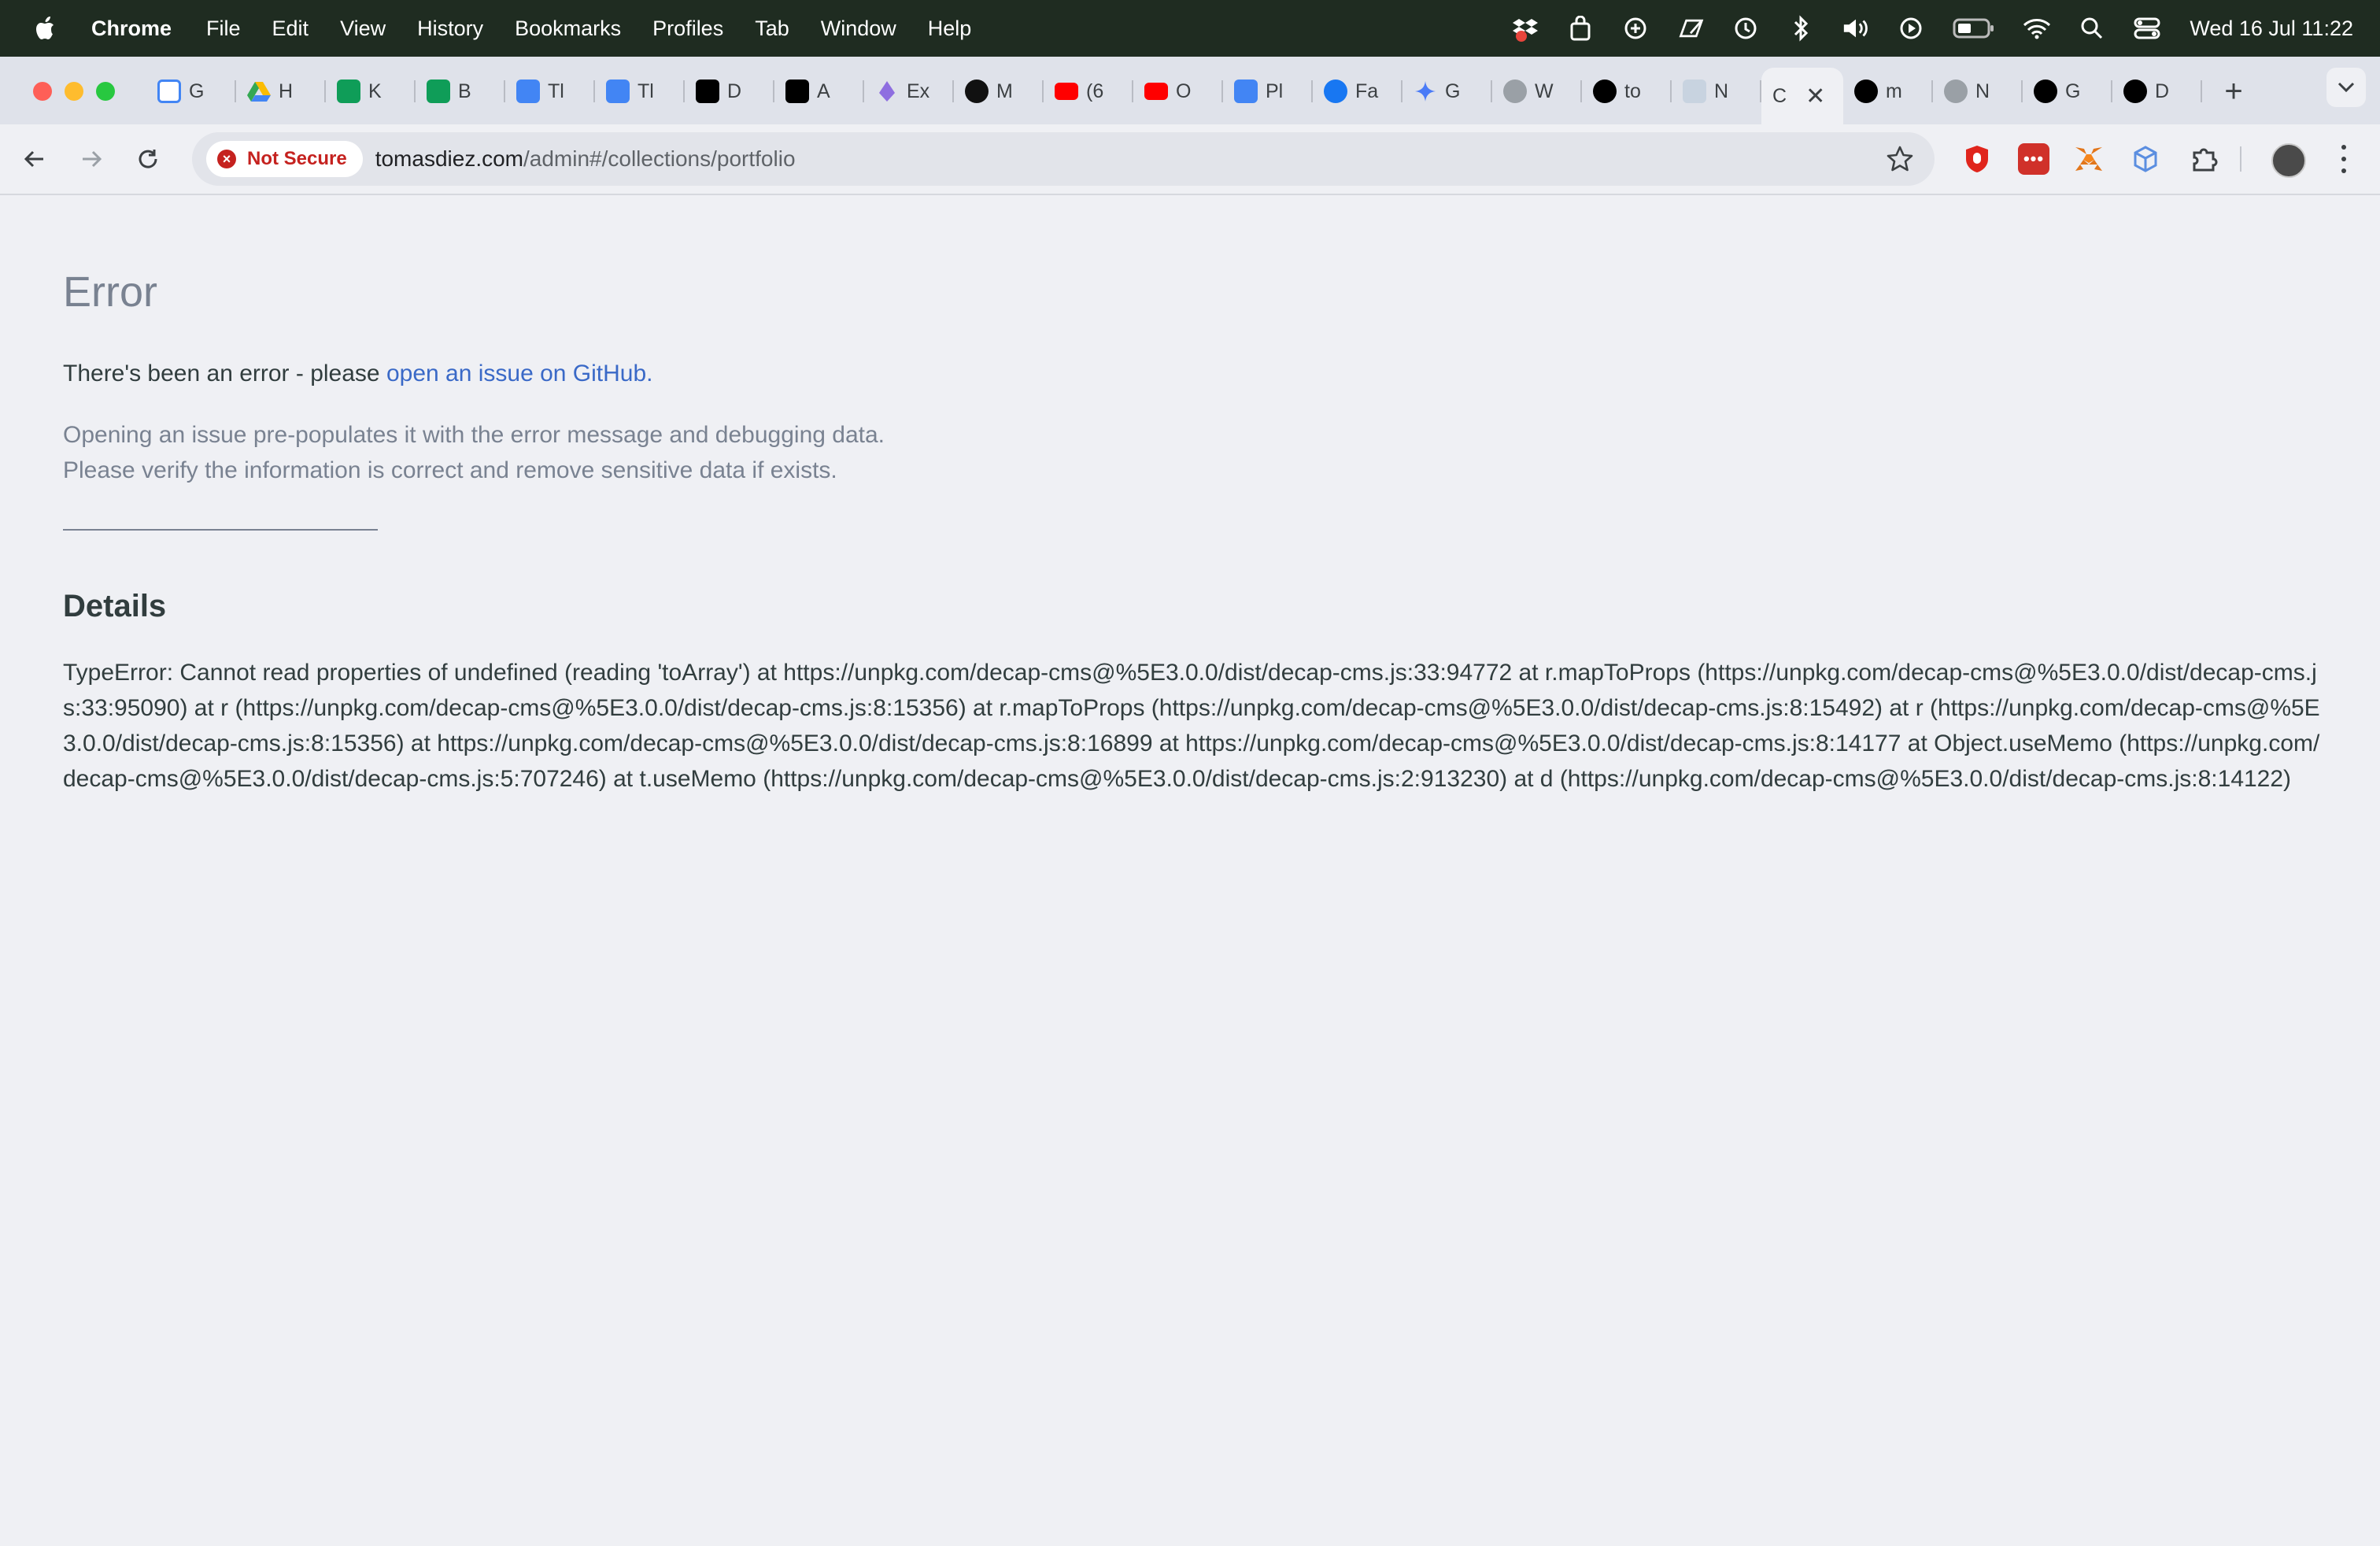 The image size is (2380, 1546). What do you see at coordinates (858, 29) in the screenshot?
I see `menu-window: Window` at bounding box center [858, 29].